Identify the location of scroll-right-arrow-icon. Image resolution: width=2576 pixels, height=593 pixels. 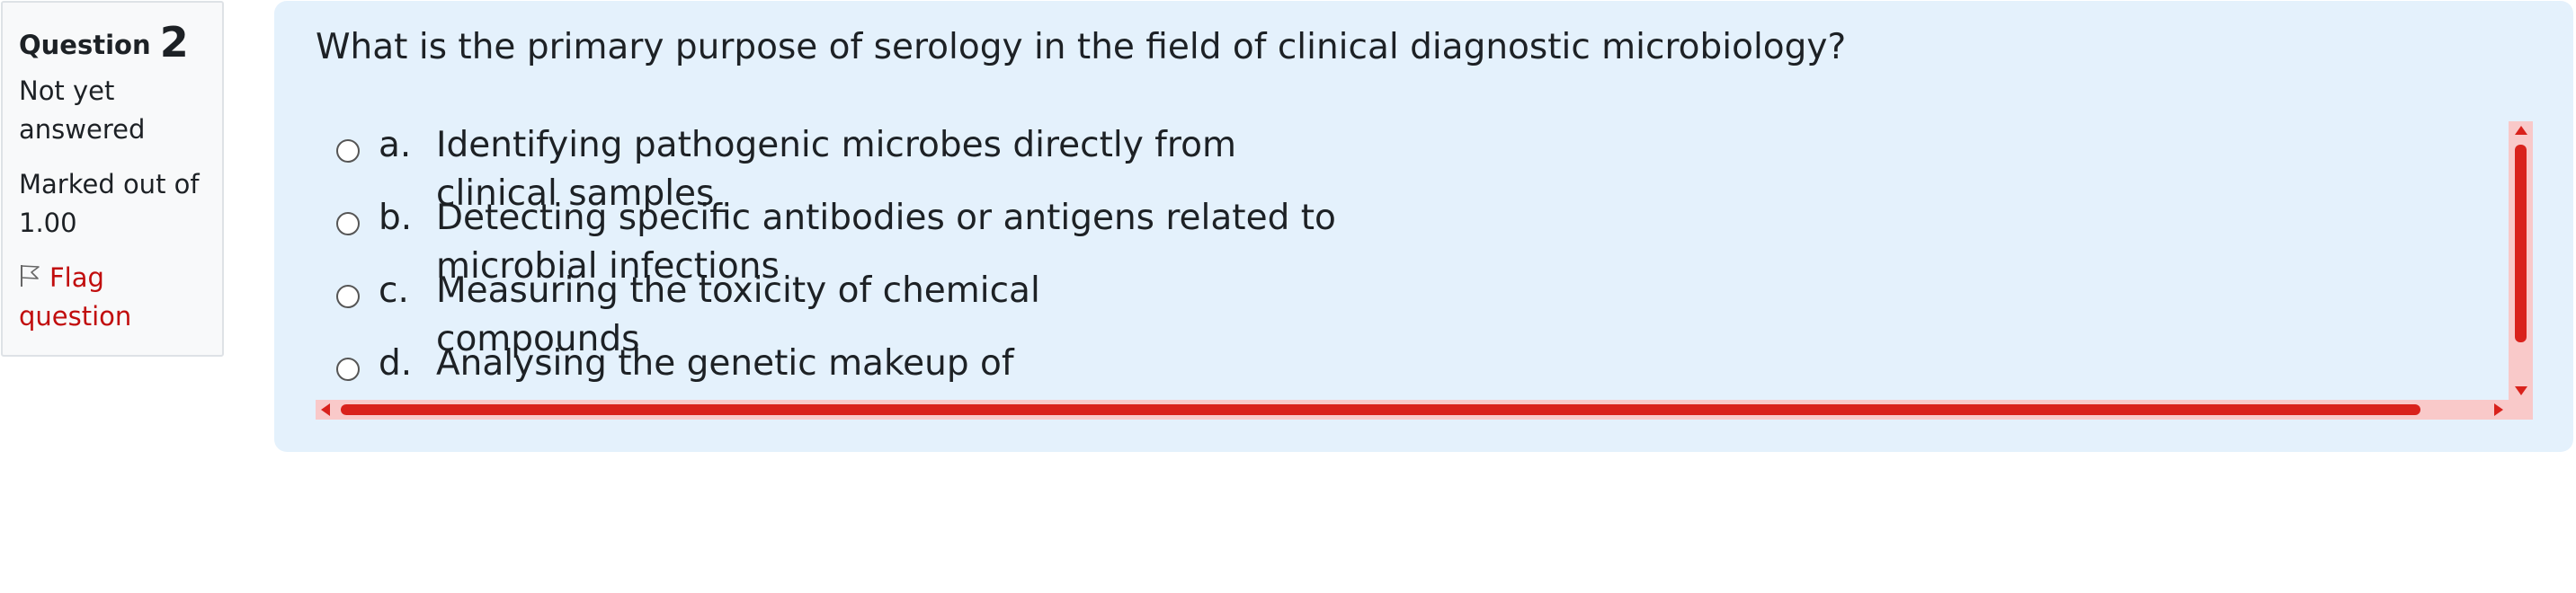
(2499, 409).